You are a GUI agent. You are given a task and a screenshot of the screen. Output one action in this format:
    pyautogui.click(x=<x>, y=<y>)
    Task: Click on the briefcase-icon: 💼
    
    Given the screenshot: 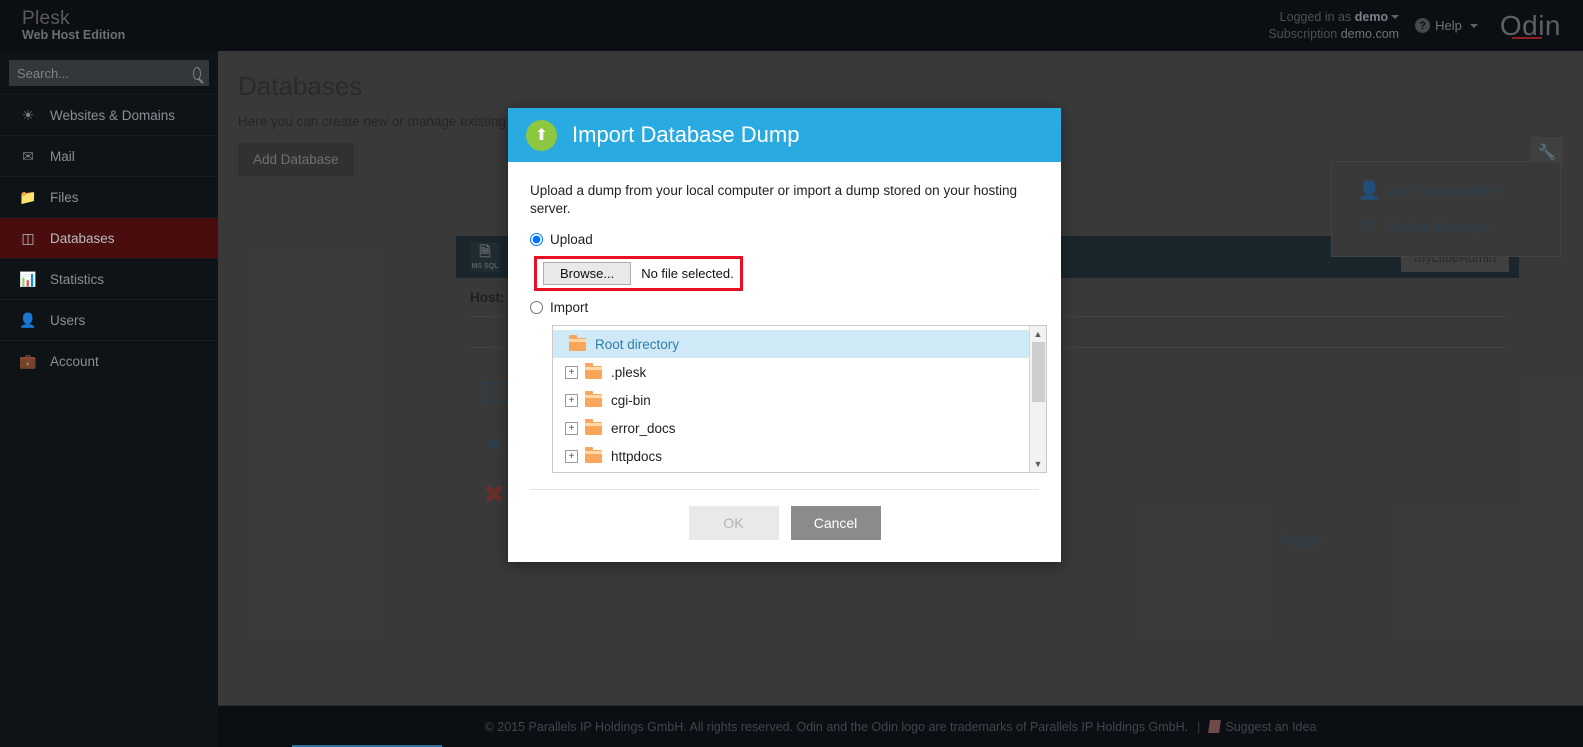 What is the action you would take?
    pyautogui.click(x=28, y=360)
    